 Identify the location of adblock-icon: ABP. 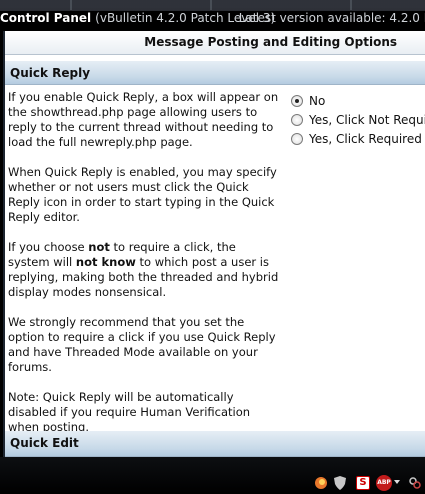
(384, 483).